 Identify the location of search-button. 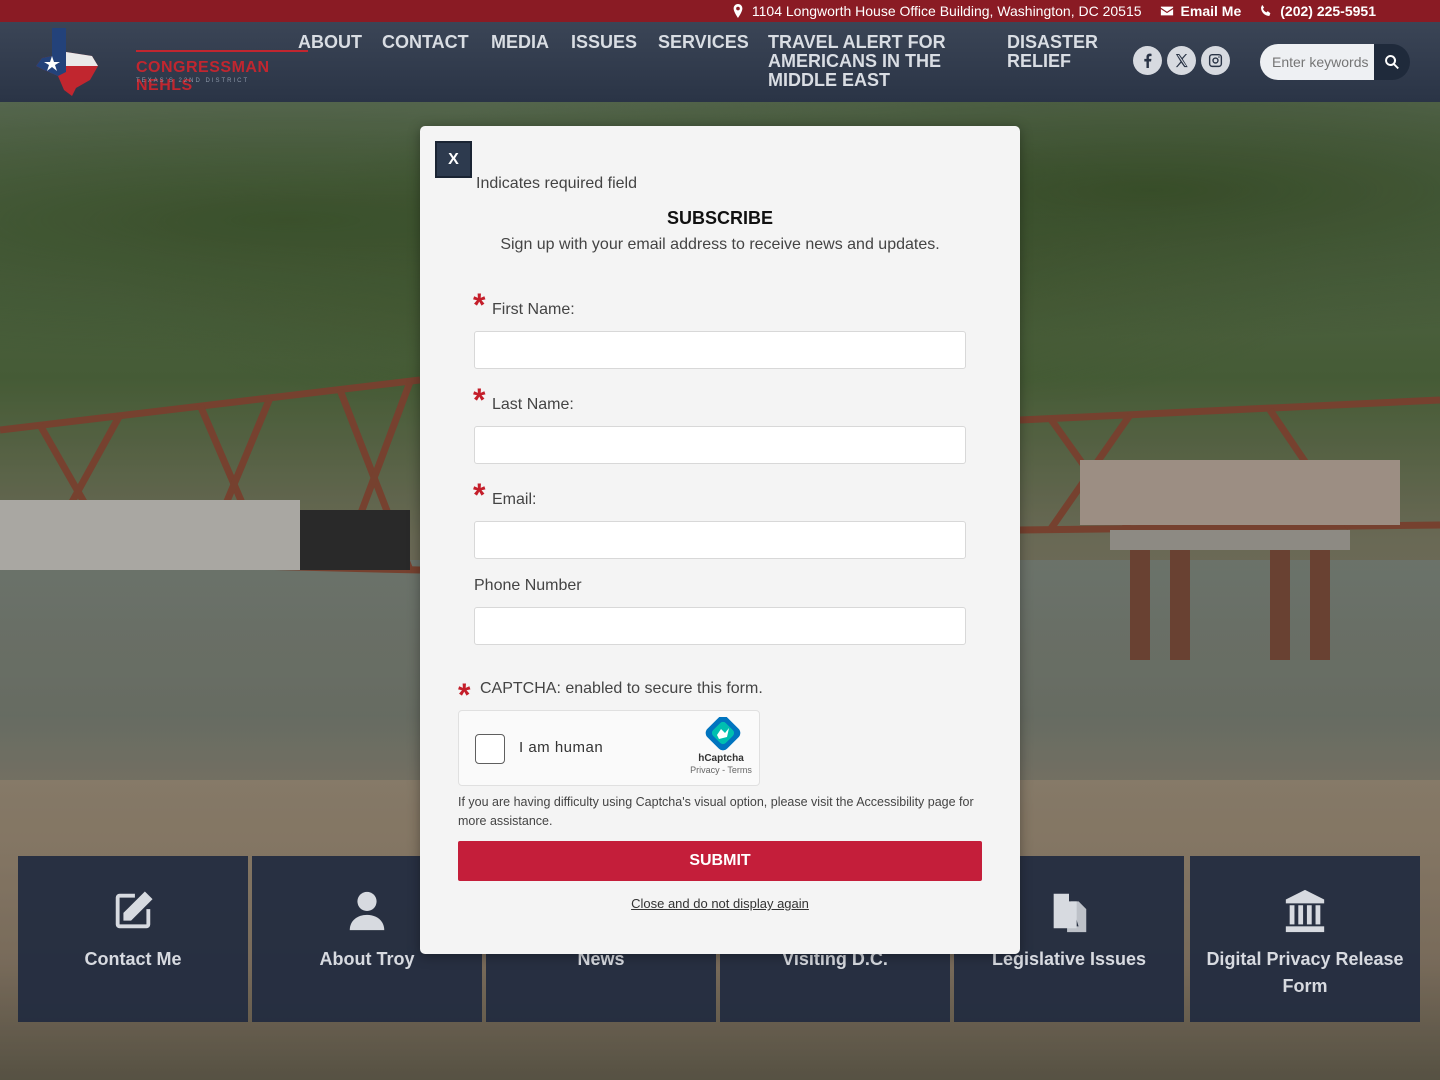
(1392, 62).